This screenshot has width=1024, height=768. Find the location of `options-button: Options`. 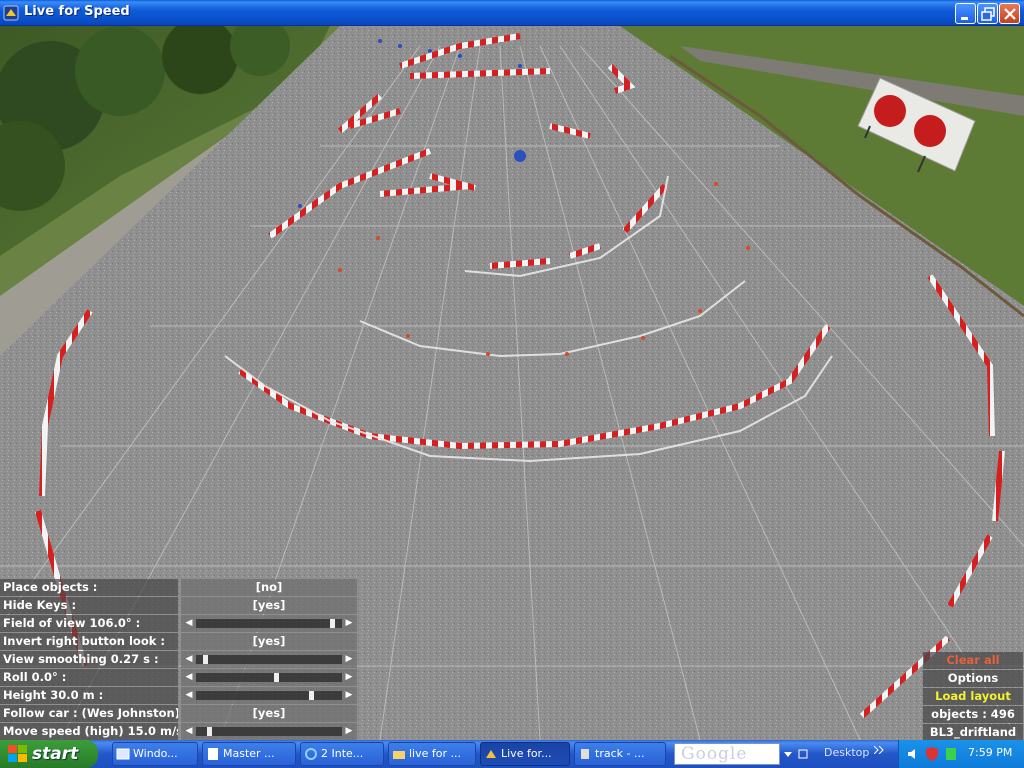

options-button: Options is located at coordinates (973, 678).